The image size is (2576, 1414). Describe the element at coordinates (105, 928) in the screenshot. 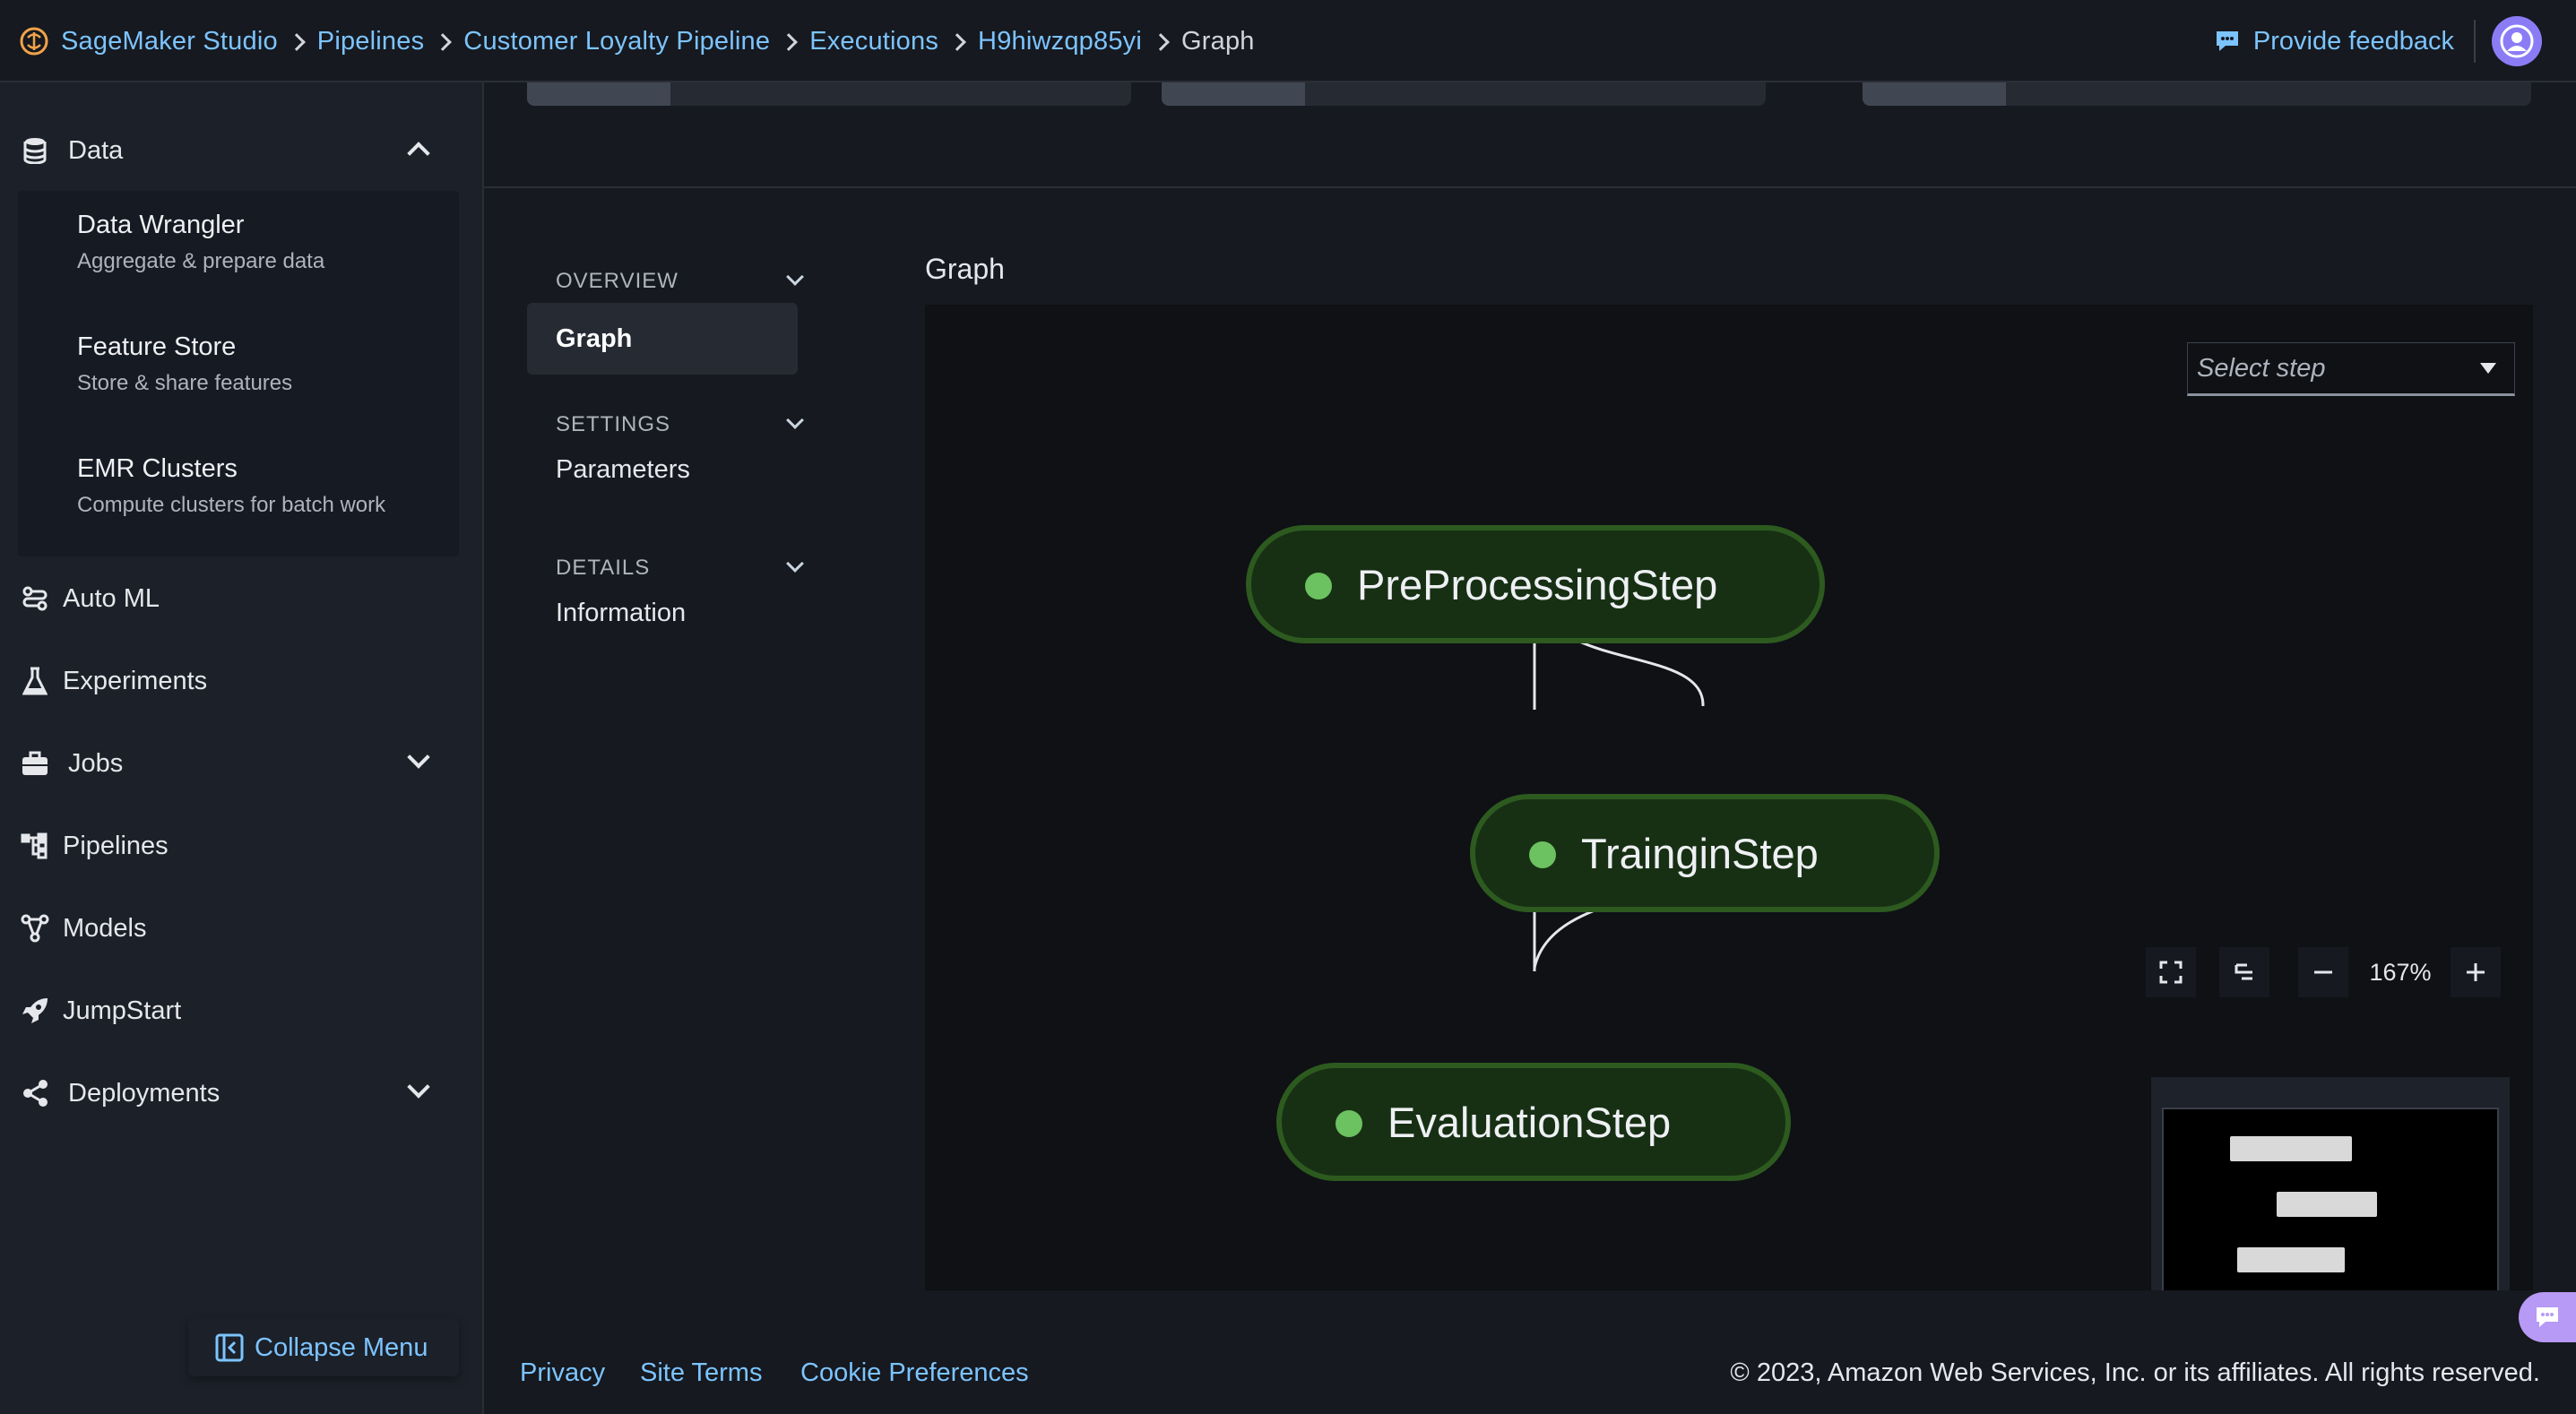

I see `sidebar-item-label: Models` at that location.